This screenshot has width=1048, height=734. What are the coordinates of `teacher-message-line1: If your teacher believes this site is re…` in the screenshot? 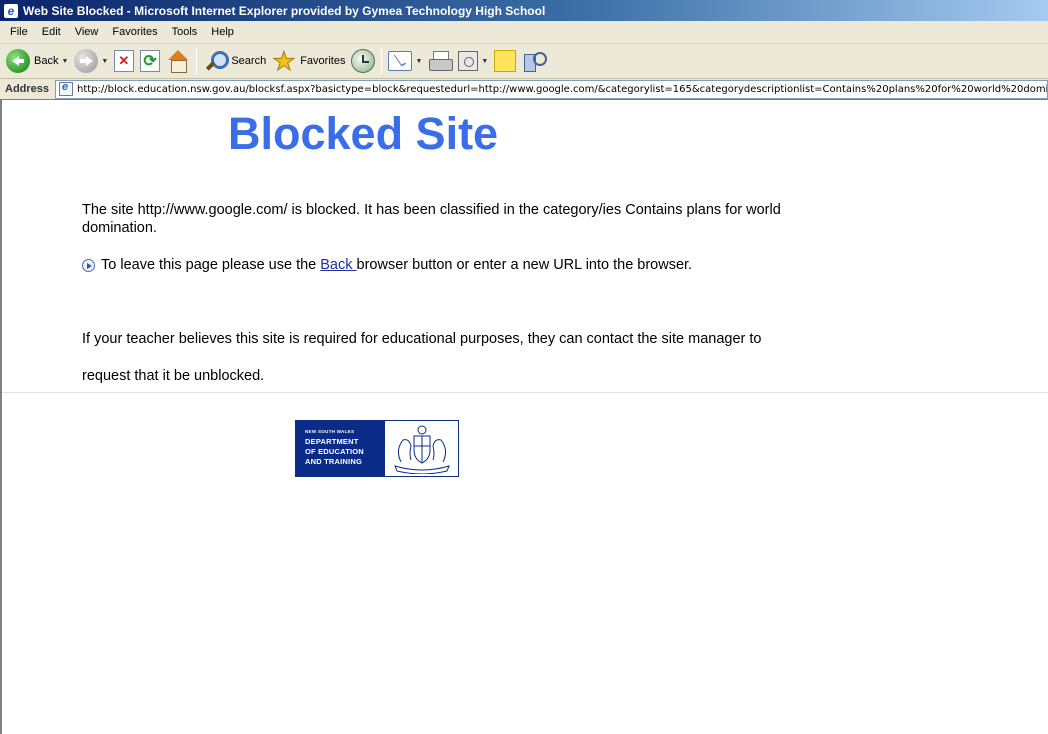 It's located at (422, 339).